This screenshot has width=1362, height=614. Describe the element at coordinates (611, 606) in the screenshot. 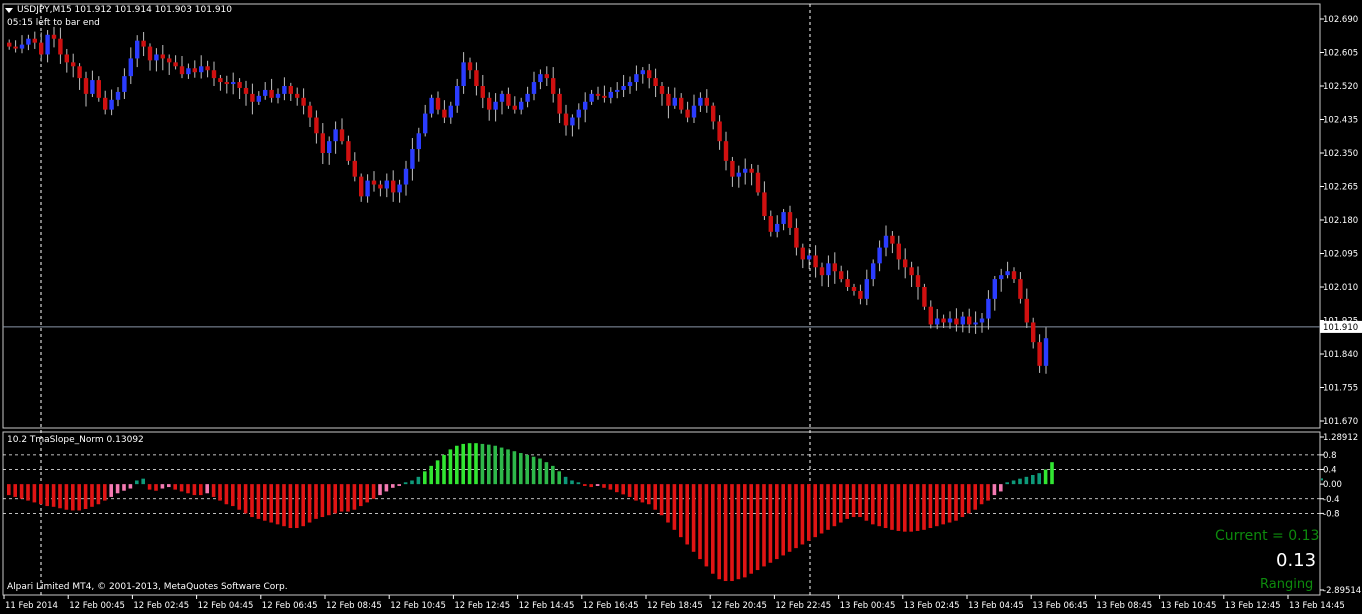

I see `time-axis-label: 12 Feb 16:45` at that location.